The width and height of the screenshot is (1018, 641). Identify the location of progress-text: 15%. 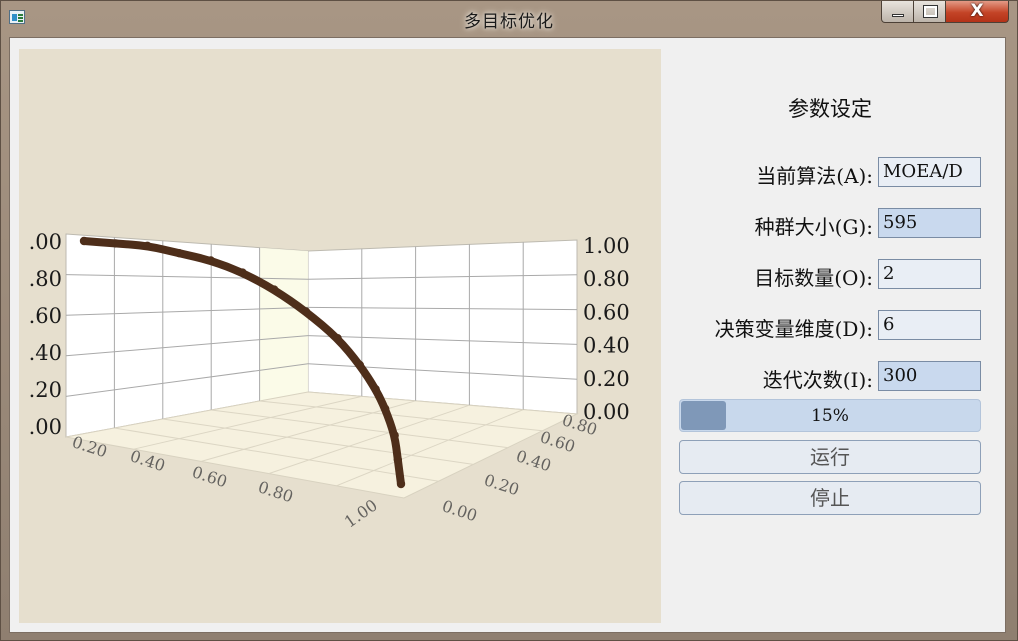
(830, 416).